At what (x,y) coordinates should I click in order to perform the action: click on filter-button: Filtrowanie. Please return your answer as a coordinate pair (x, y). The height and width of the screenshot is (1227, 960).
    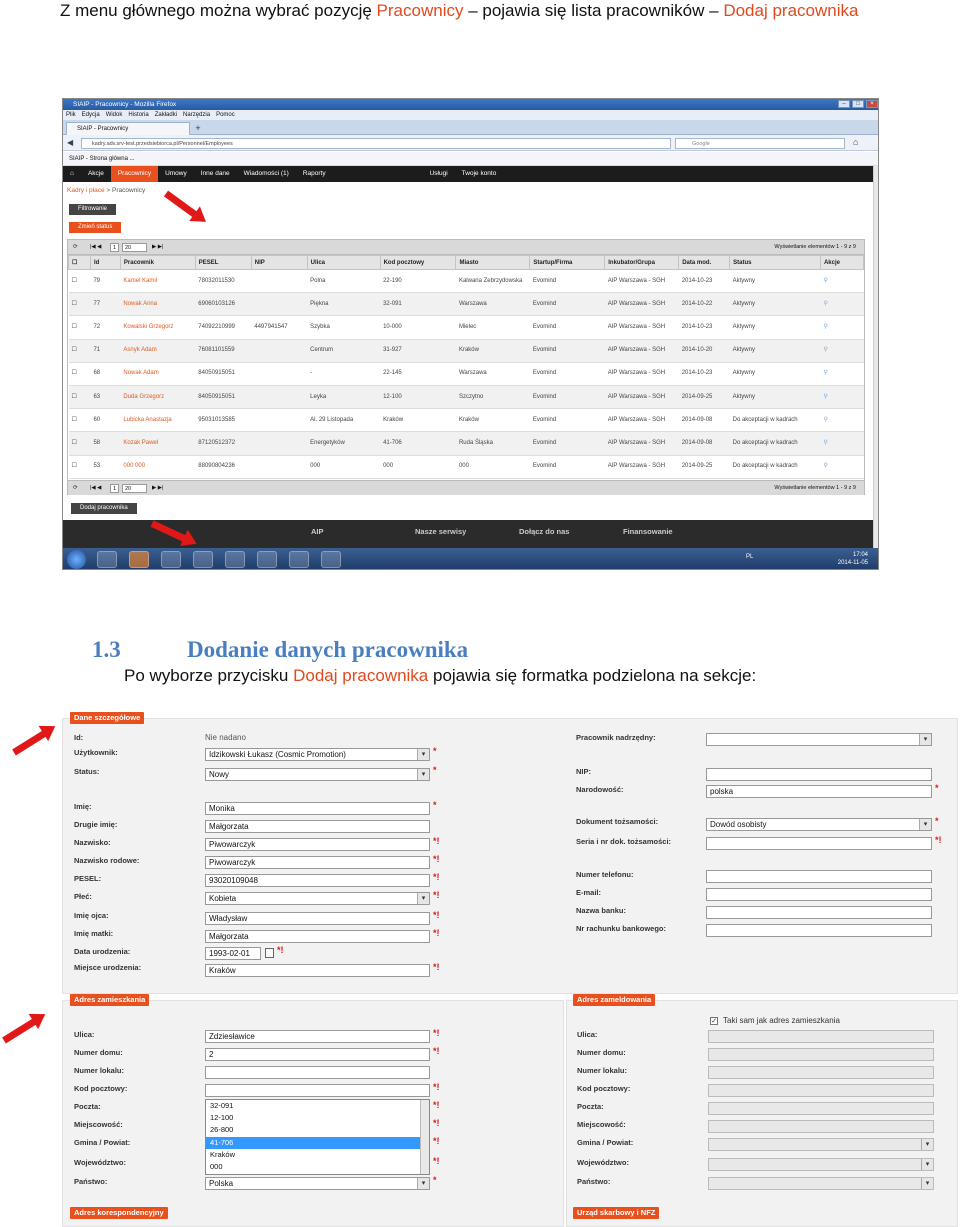
    Looking at the image, I should click on (93, 209).